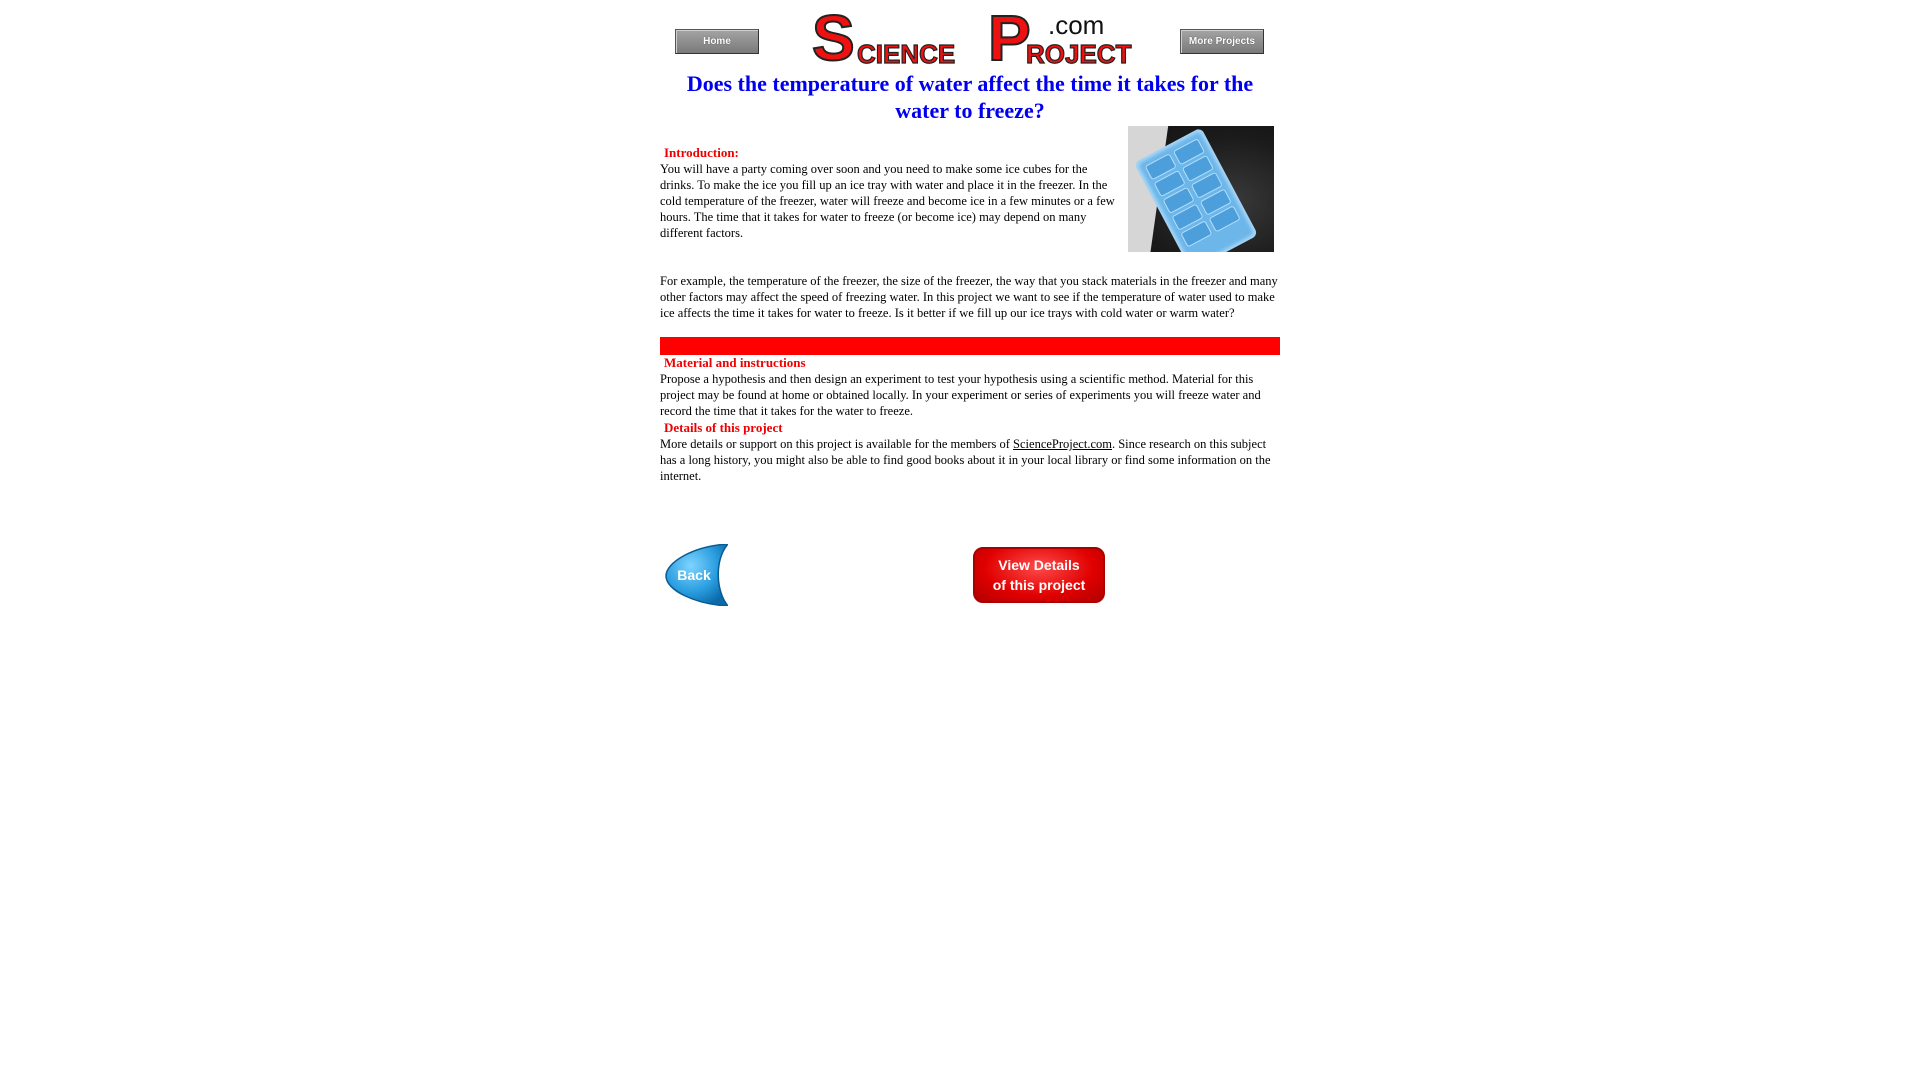 The width and height of the screenshot is (1920, 1080). I want to click on more-projects-button: More Projects, so click(1222, 41).